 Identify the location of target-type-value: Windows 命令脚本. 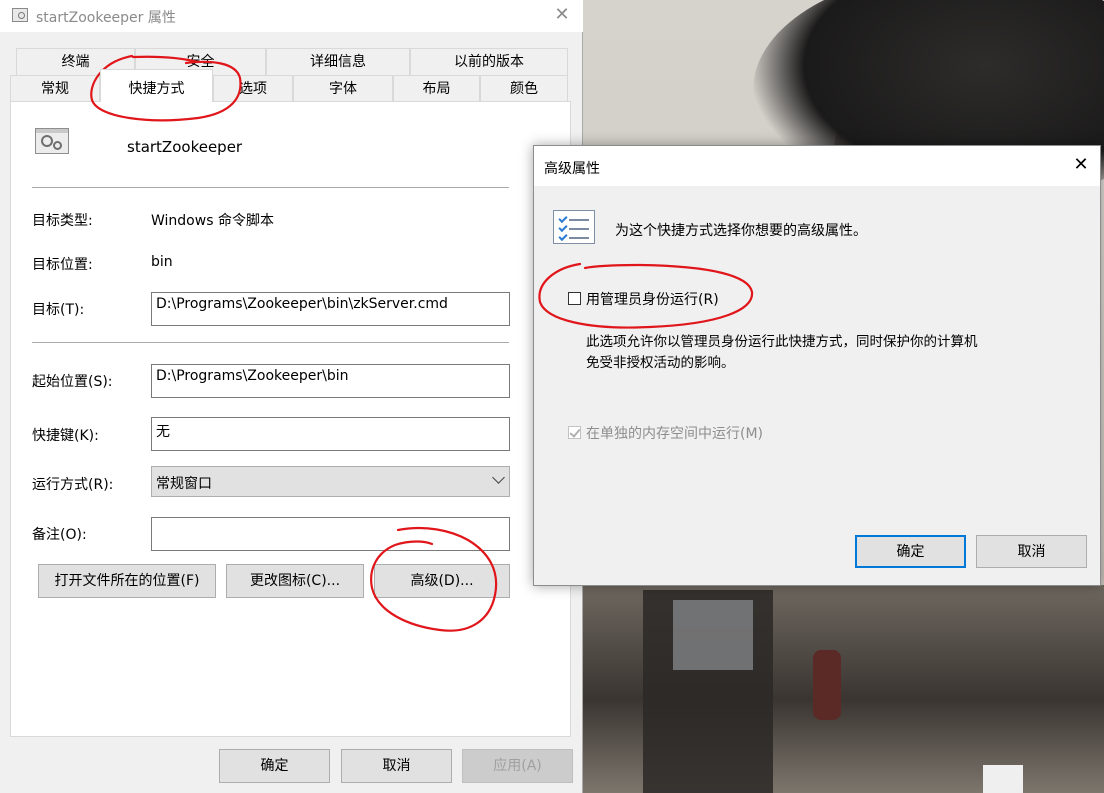
(212, 221).